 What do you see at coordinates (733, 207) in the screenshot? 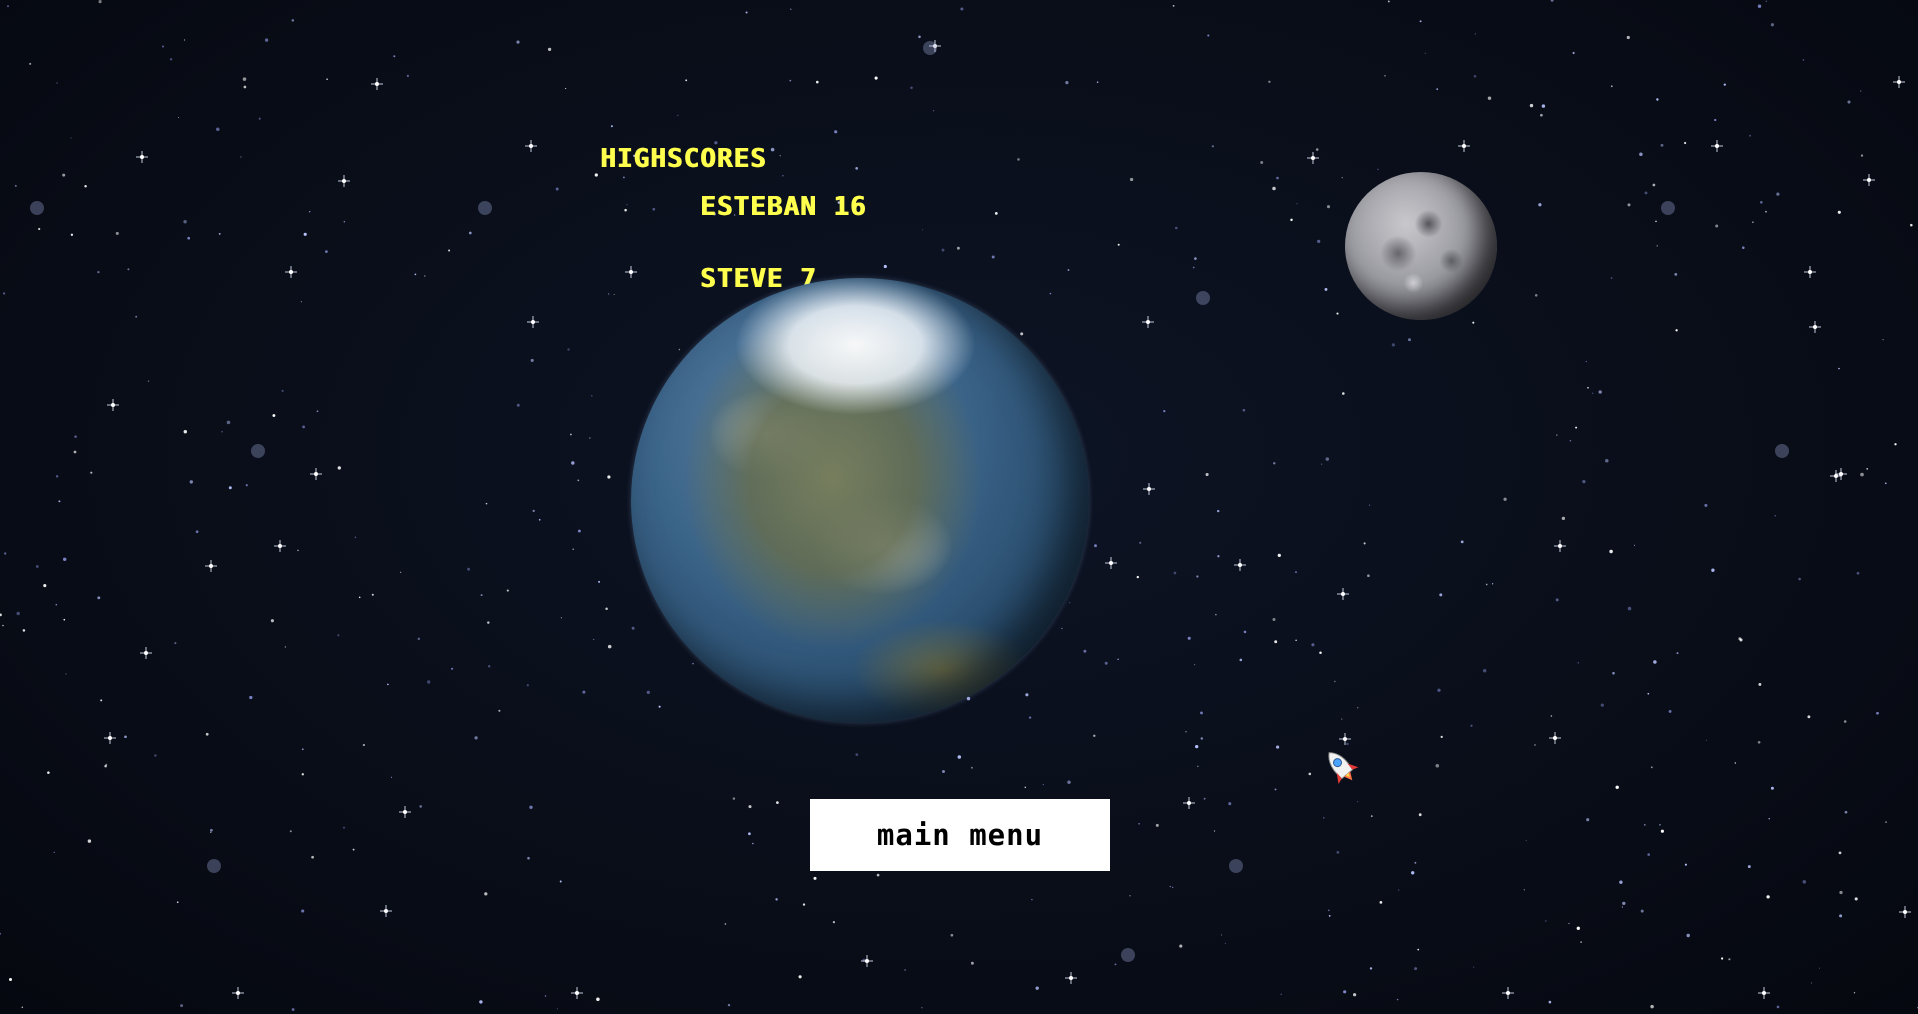
I see `highscore-entry: ESTEBAN 16` at bounding box center [733, 207].